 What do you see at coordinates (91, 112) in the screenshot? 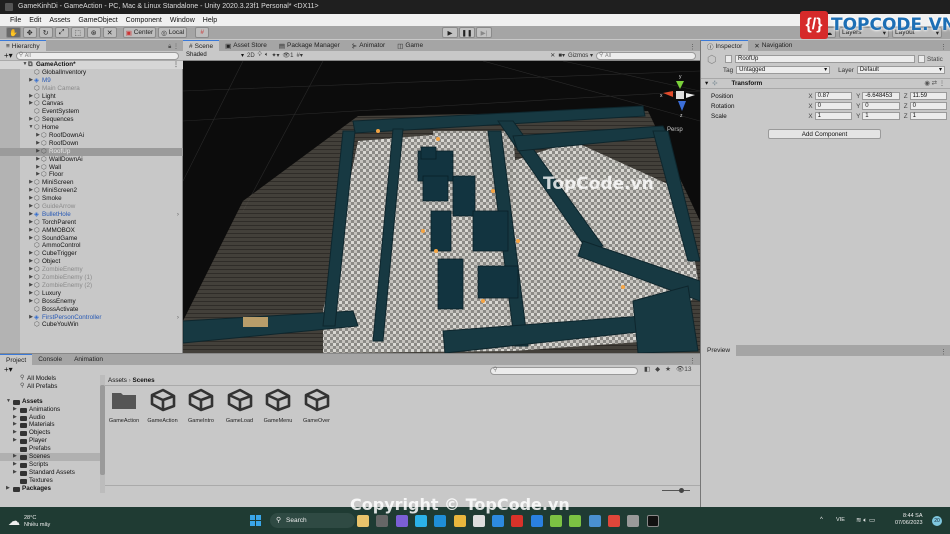
I see `hierarchy-item: ⬡ EventSystem` at bounding box center [91, 112].